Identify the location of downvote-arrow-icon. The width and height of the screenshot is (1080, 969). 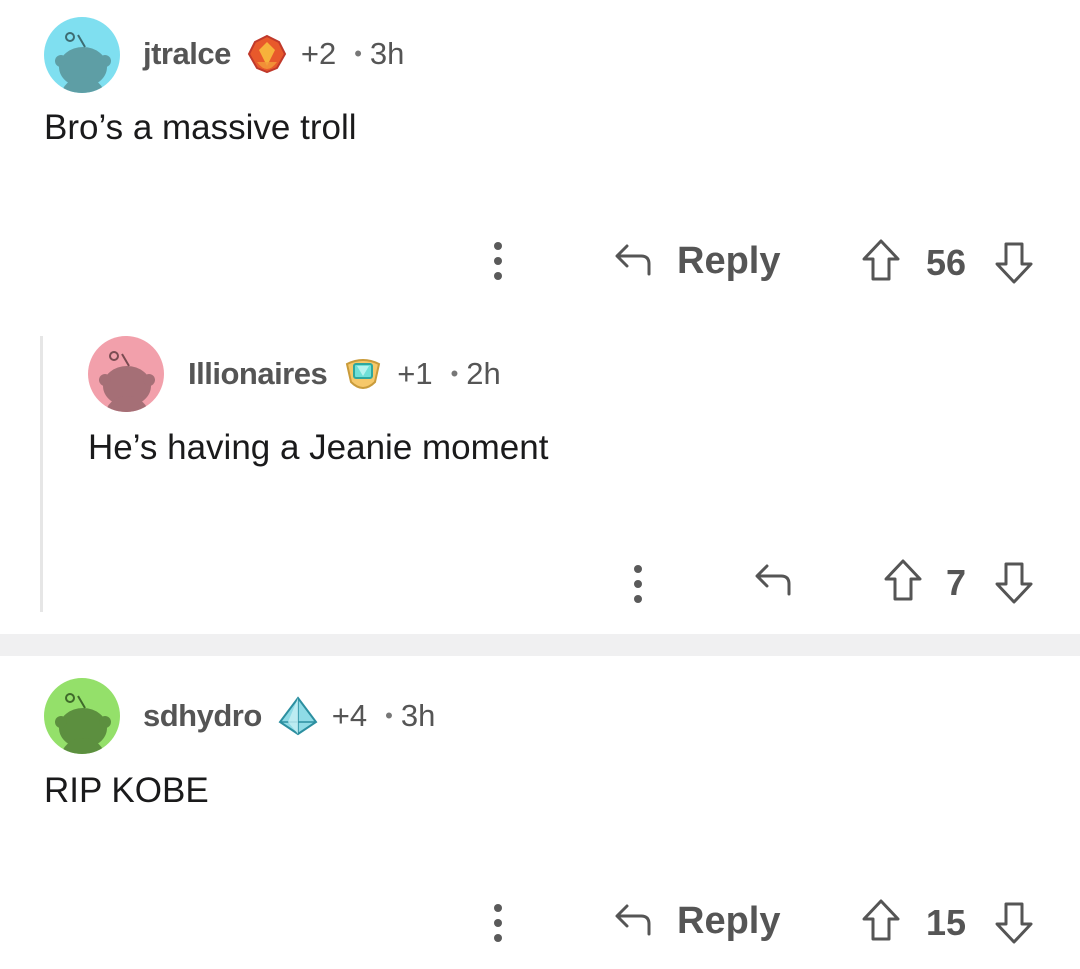
(1014, 923).